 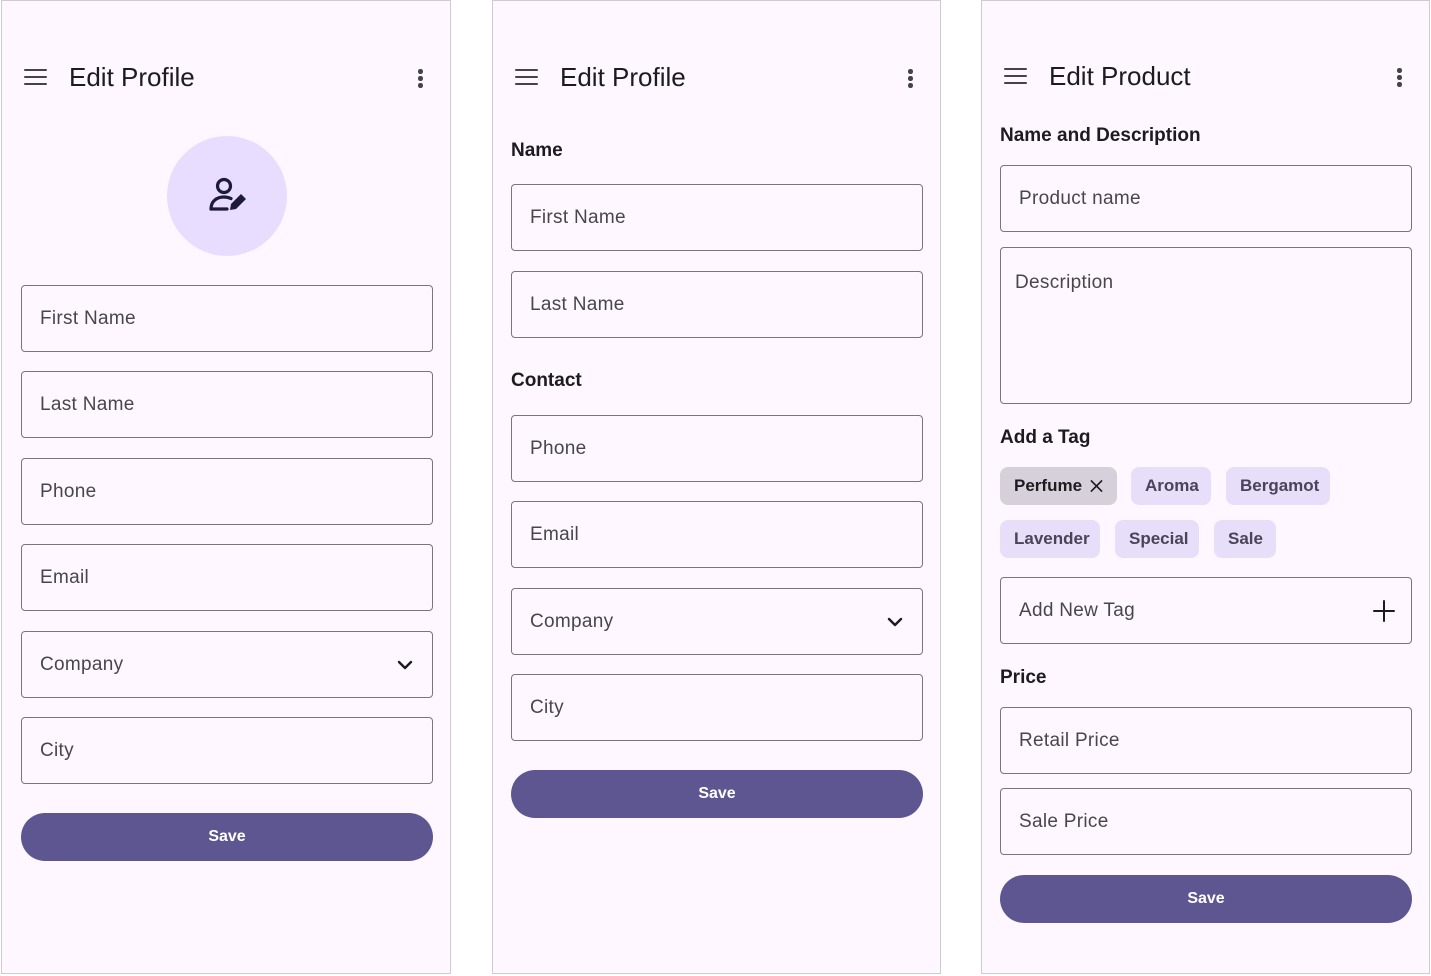 I want to click on tag-chip-lavender: Lavender, so click(x=1050, y=539).